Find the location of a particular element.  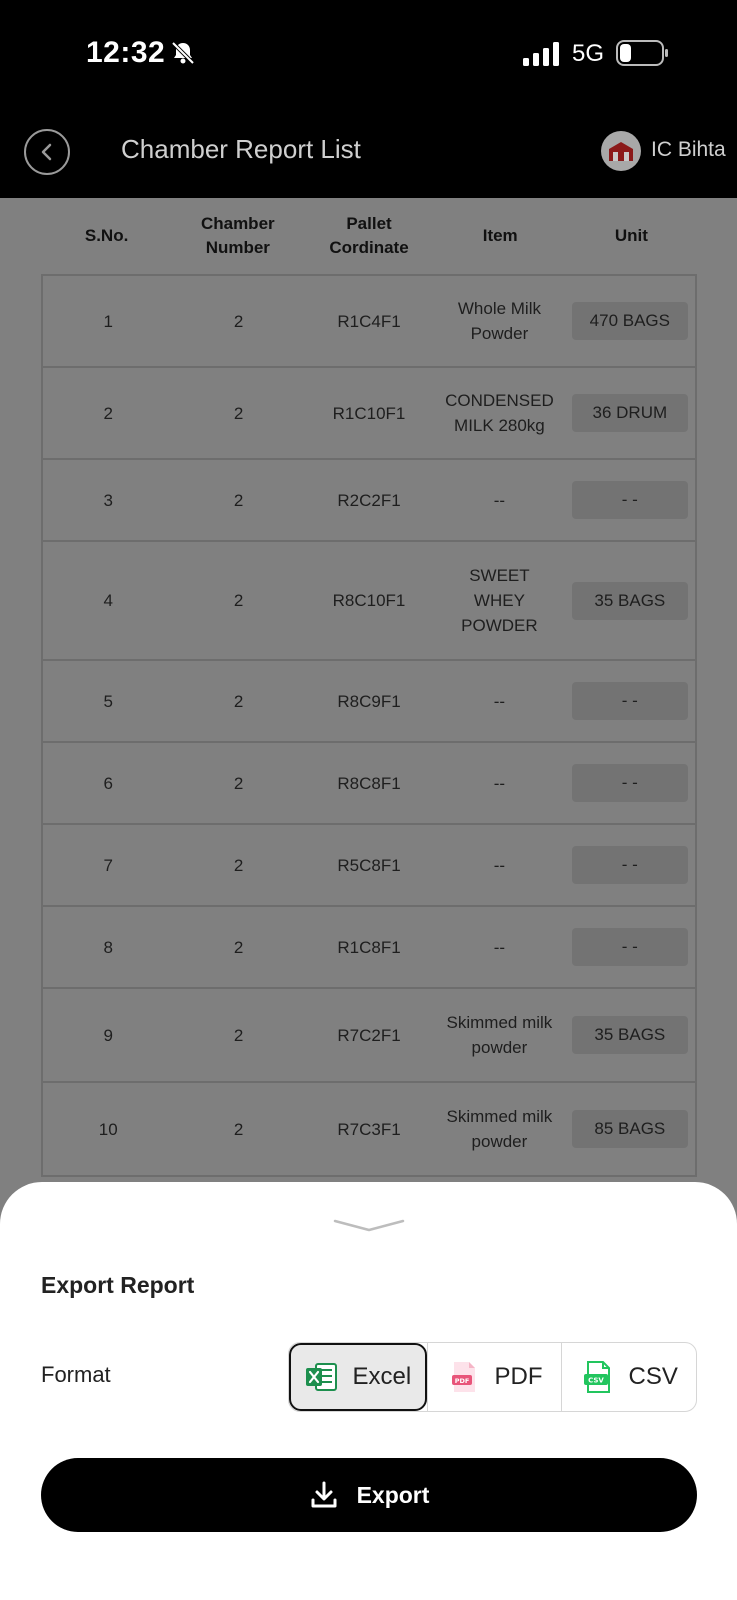

column-header-unit: Unit is located at coordinates (631, 235).